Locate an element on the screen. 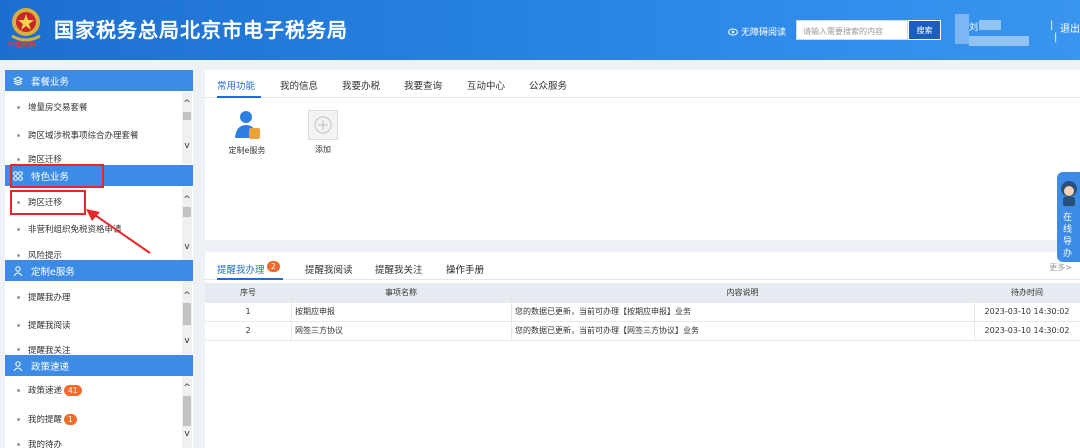 The width and height of the screenshot is (1080, 448). tab-remind-follow: 提醒我关注 is located at coordinates (399, 269).